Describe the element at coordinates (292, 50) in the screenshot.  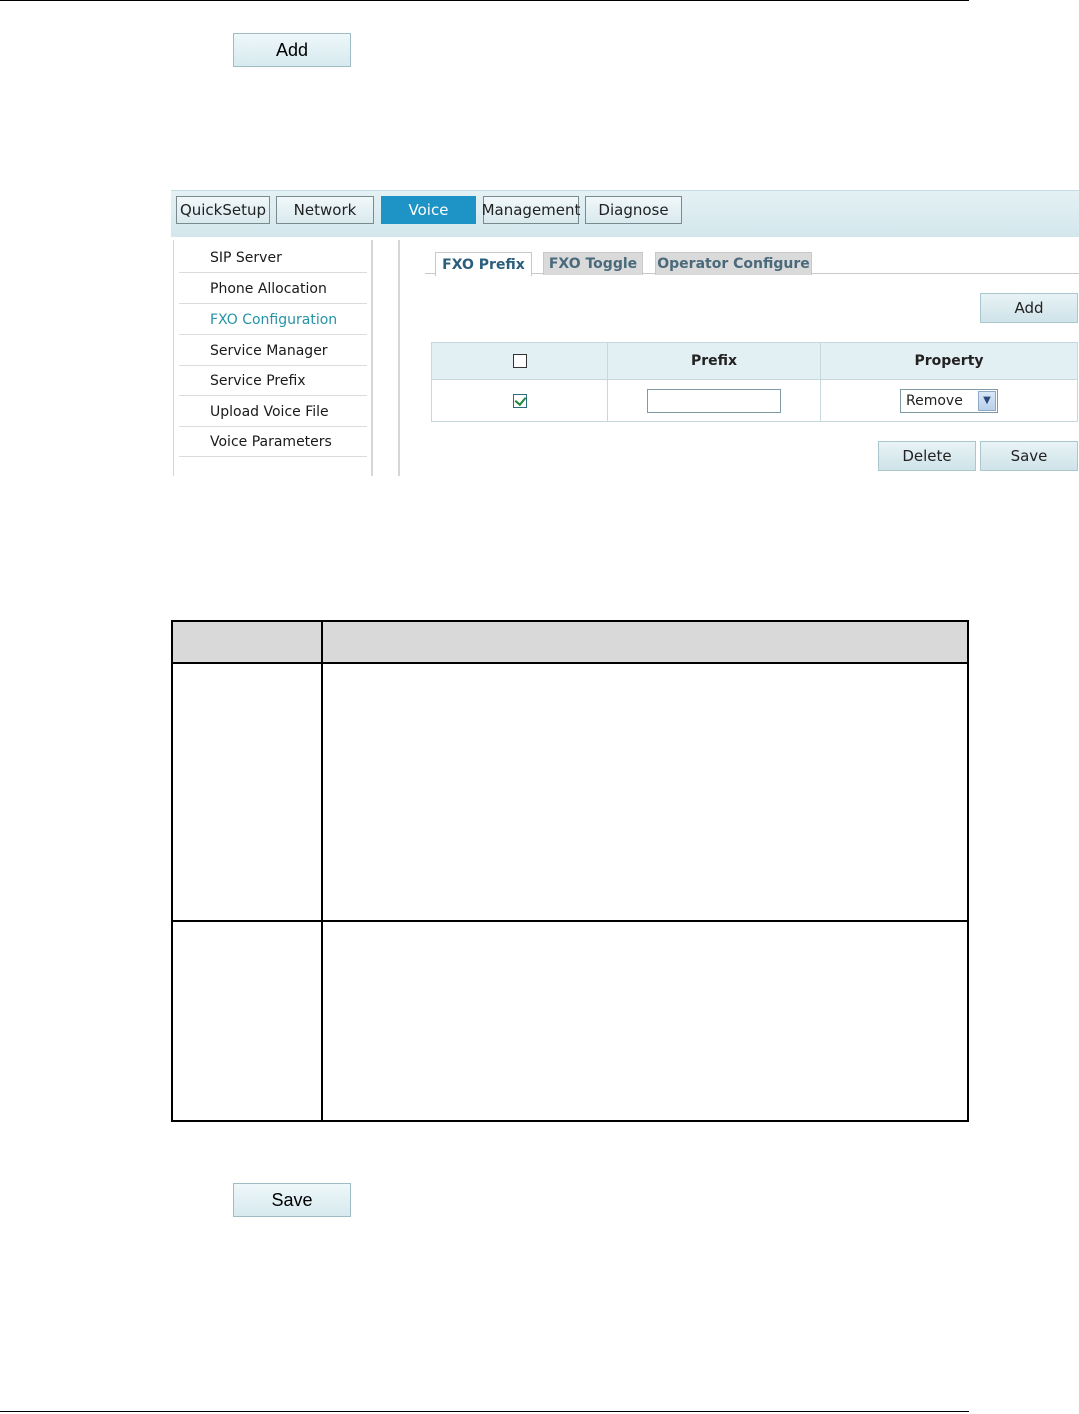
I see `doc-add-button: Add` at that location.